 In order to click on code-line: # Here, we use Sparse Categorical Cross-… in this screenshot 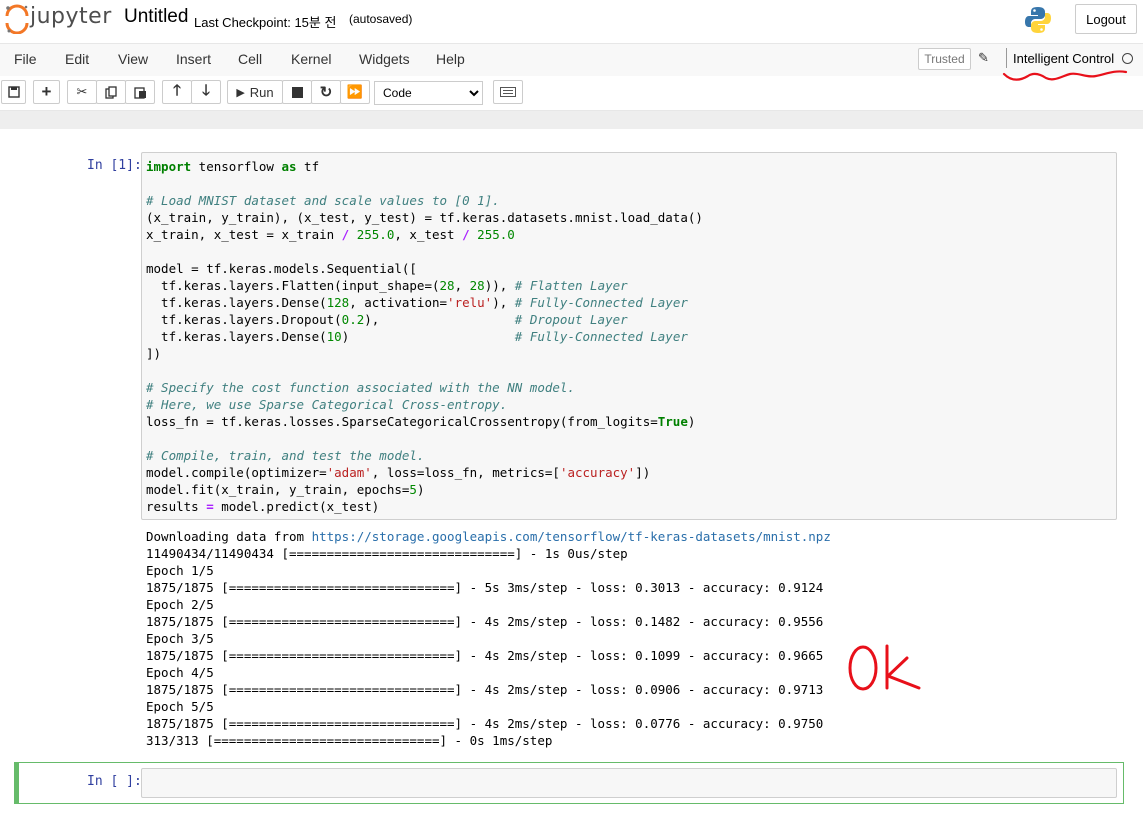, I will do `click(327, 404)`.